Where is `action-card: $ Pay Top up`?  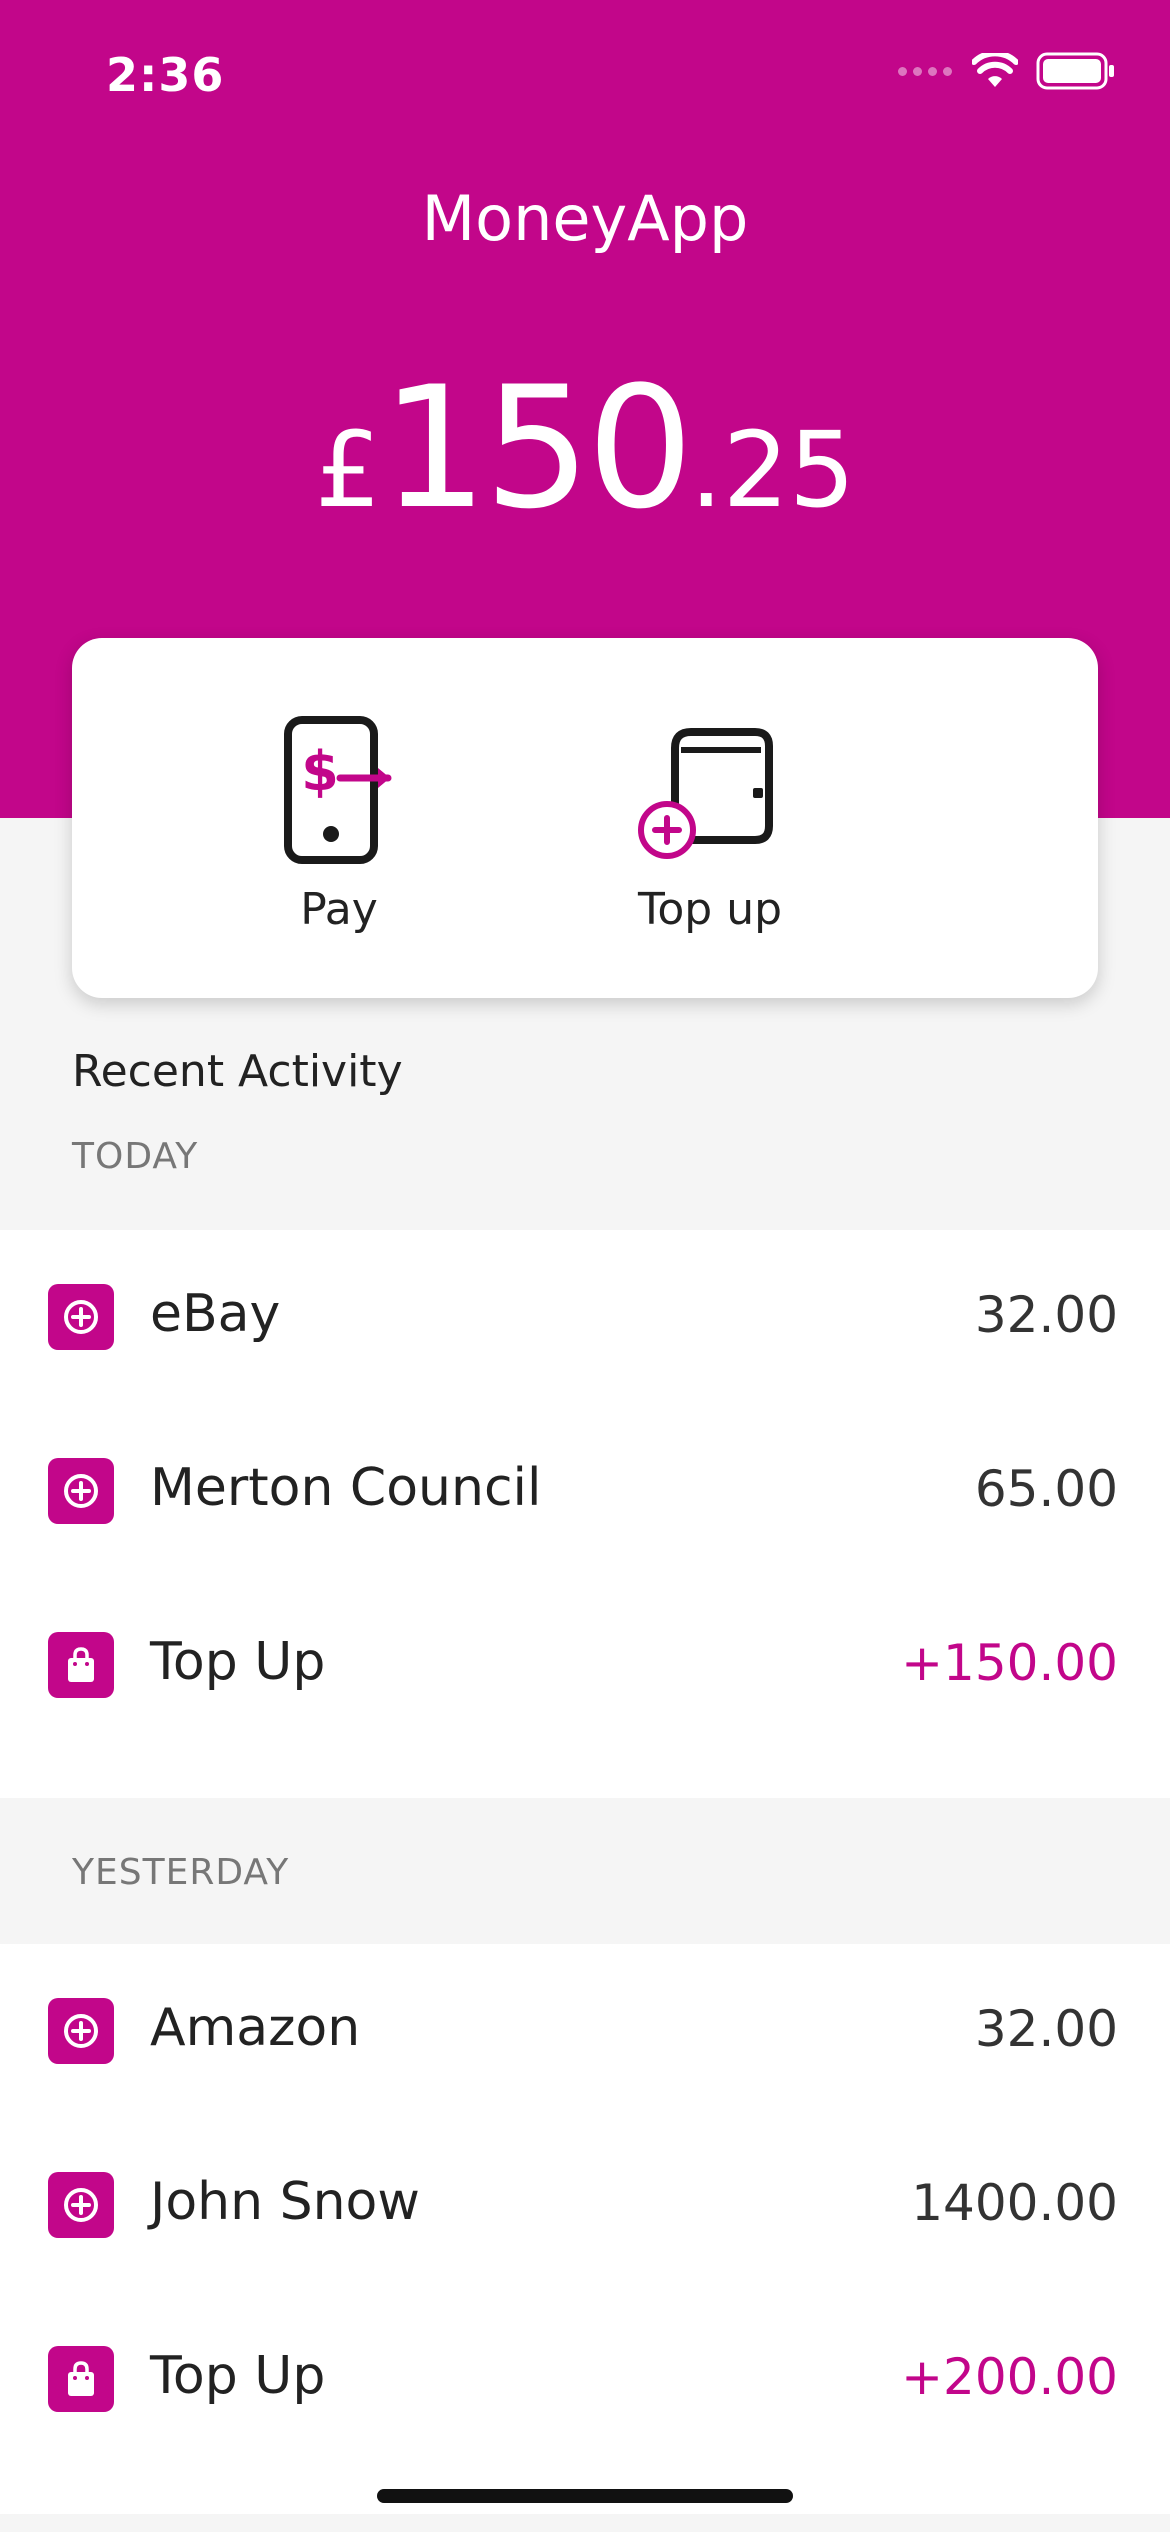 action-card: $ Pay Top up is located at coordinates (585, 818).